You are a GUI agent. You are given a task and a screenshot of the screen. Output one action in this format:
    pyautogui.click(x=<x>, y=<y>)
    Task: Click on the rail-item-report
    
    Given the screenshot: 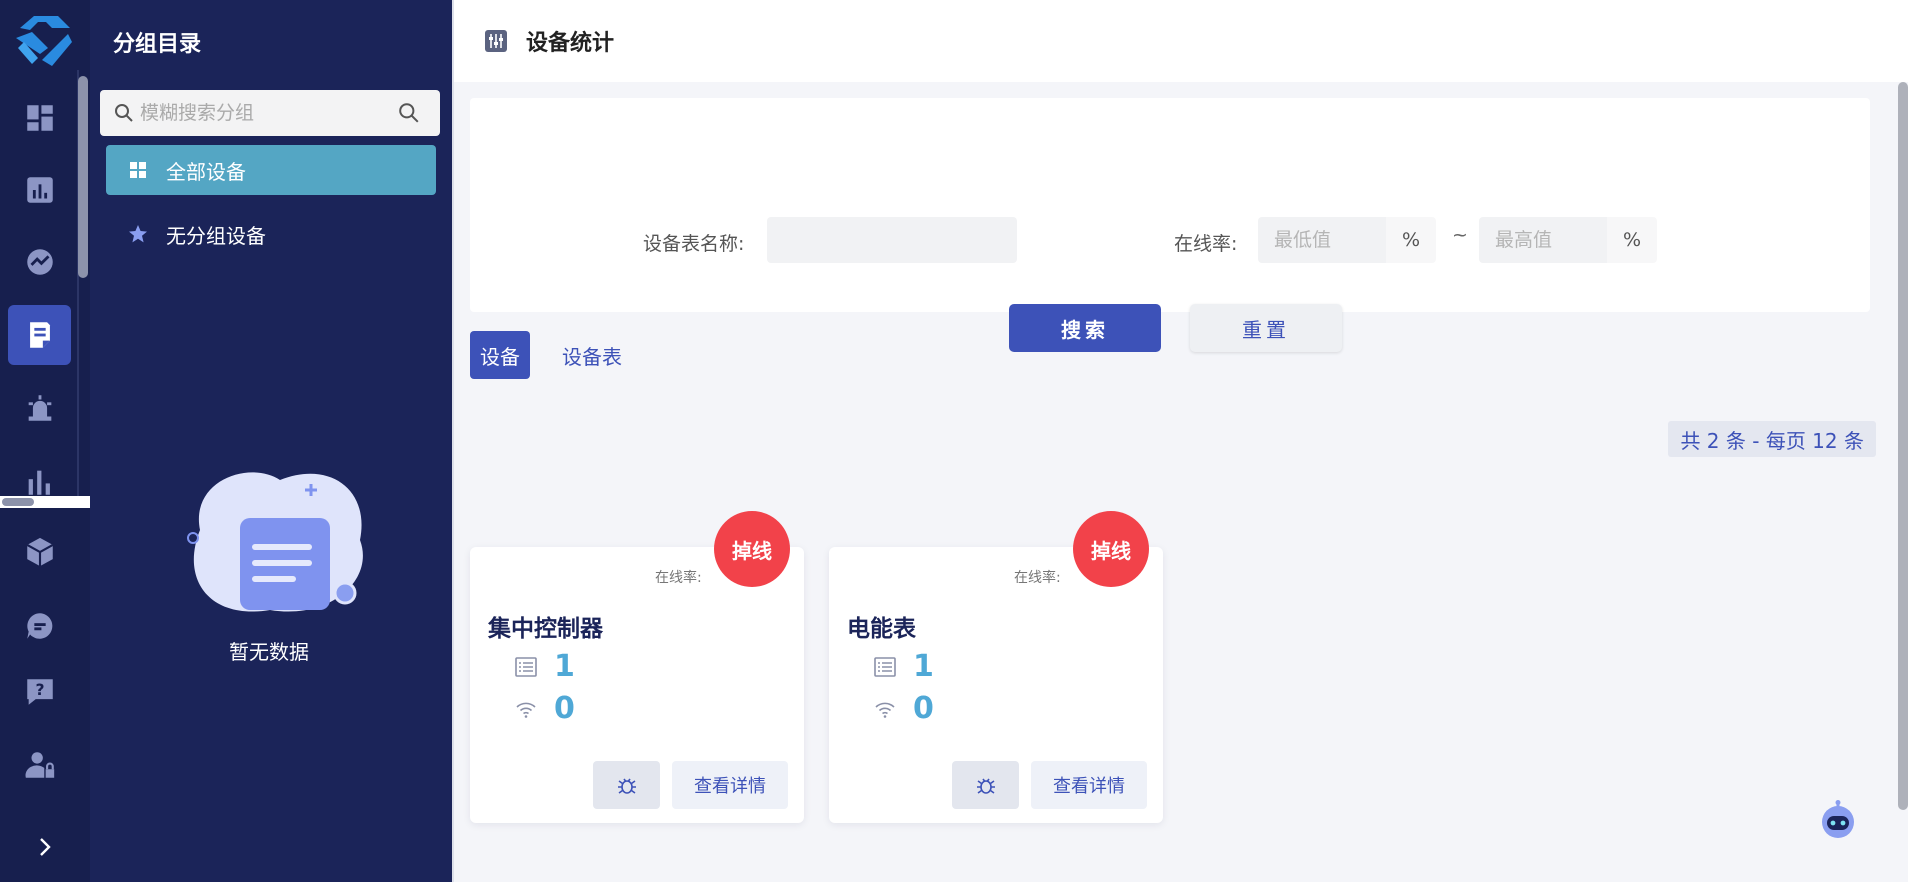 What is the action you would take?
    pyautogui.click(x=39, y=190)
    